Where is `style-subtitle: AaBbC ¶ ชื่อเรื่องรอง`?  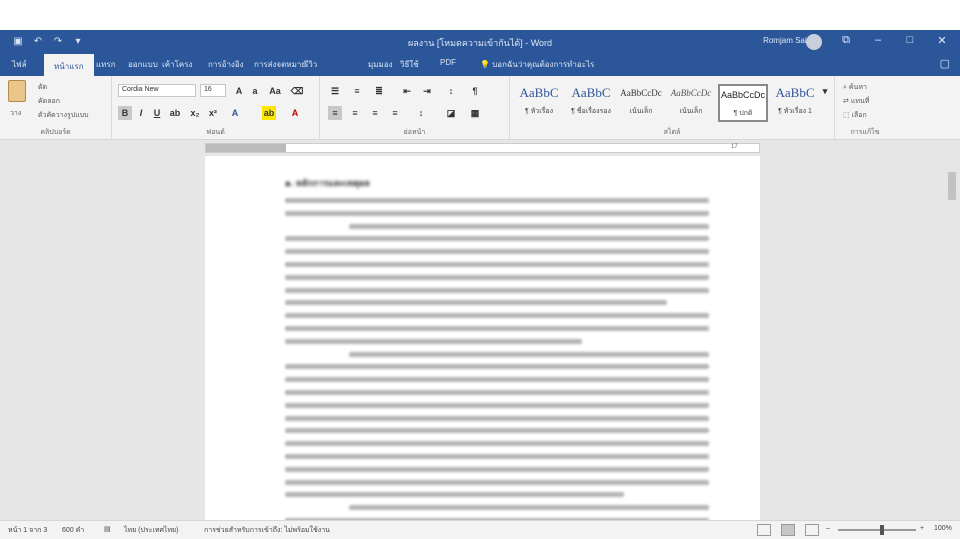
style-subtitle: AaBbC ¶ ชื่อเรื่องรอง is located at coordinates (591, 103).